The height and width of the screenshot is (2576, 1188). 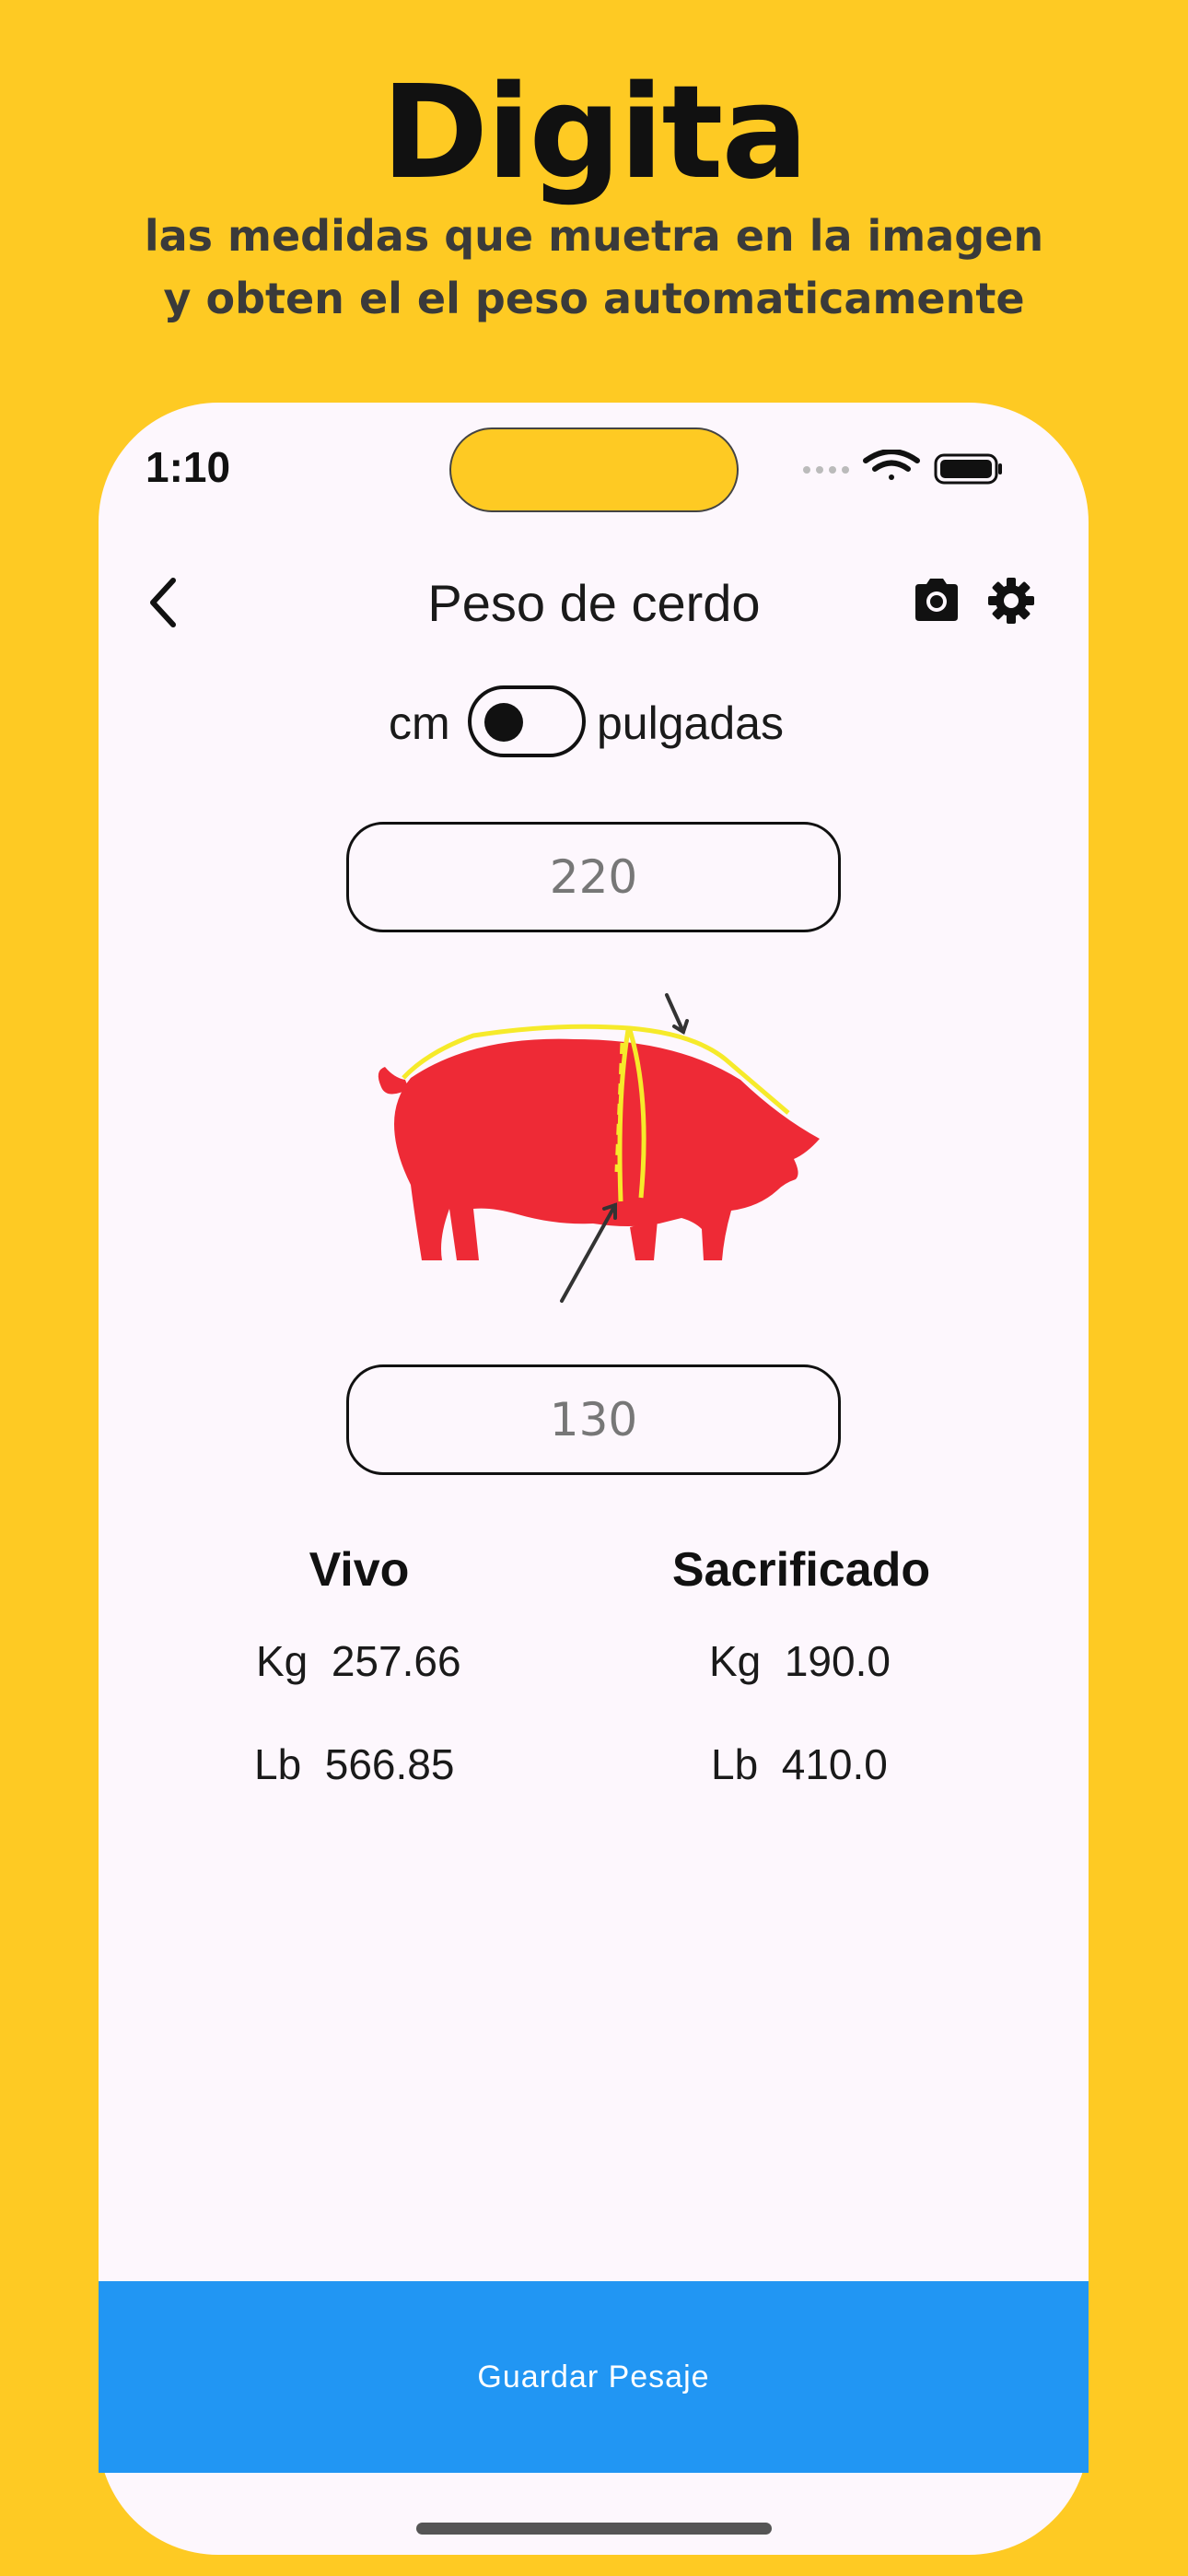 I want to click on save-weighing-button: Guardar Pesaje, so click(x=594, y=2377).